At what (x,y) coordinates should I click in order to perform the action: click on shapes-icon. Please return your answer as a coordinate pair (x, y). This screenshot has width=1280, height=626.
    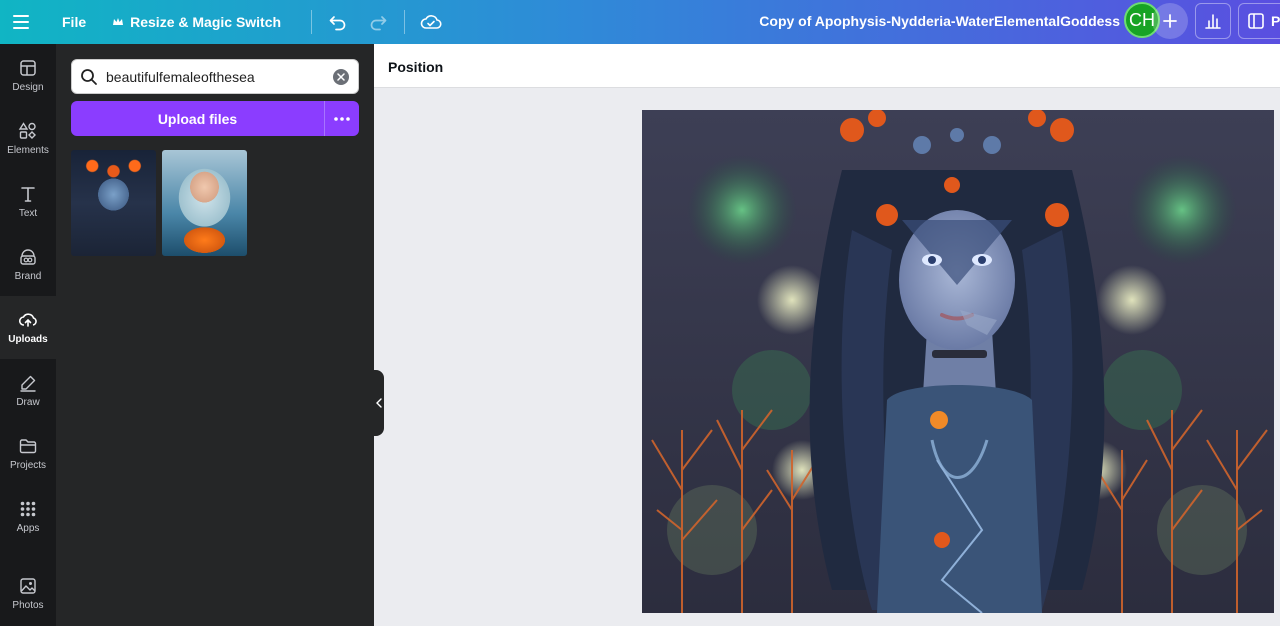
    Looking at the image, I should click on (27, 130).